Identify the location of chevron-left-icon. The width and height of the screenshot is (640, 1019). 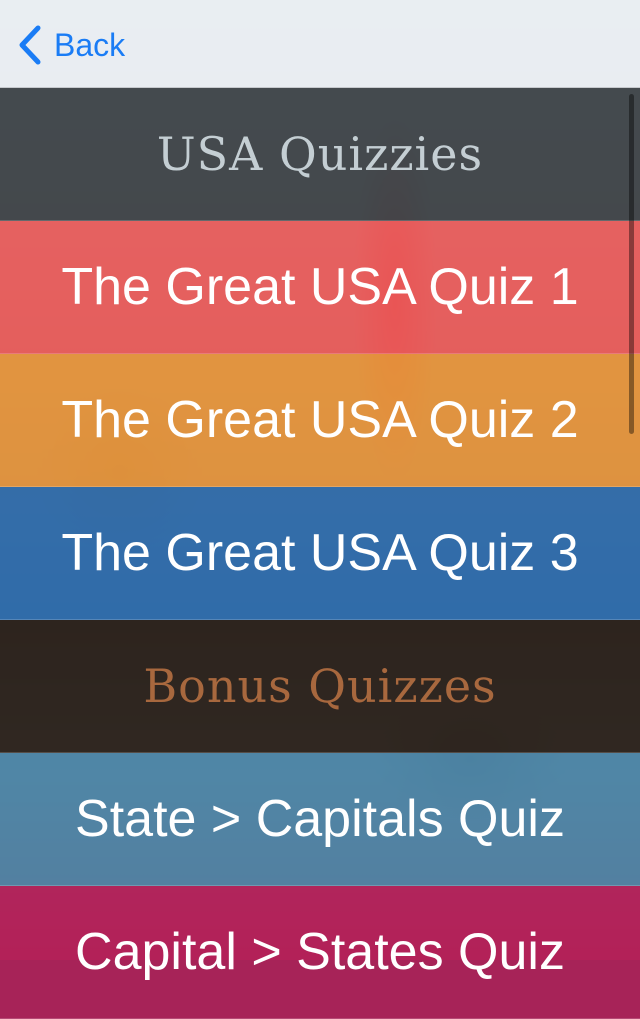
(30, 45).